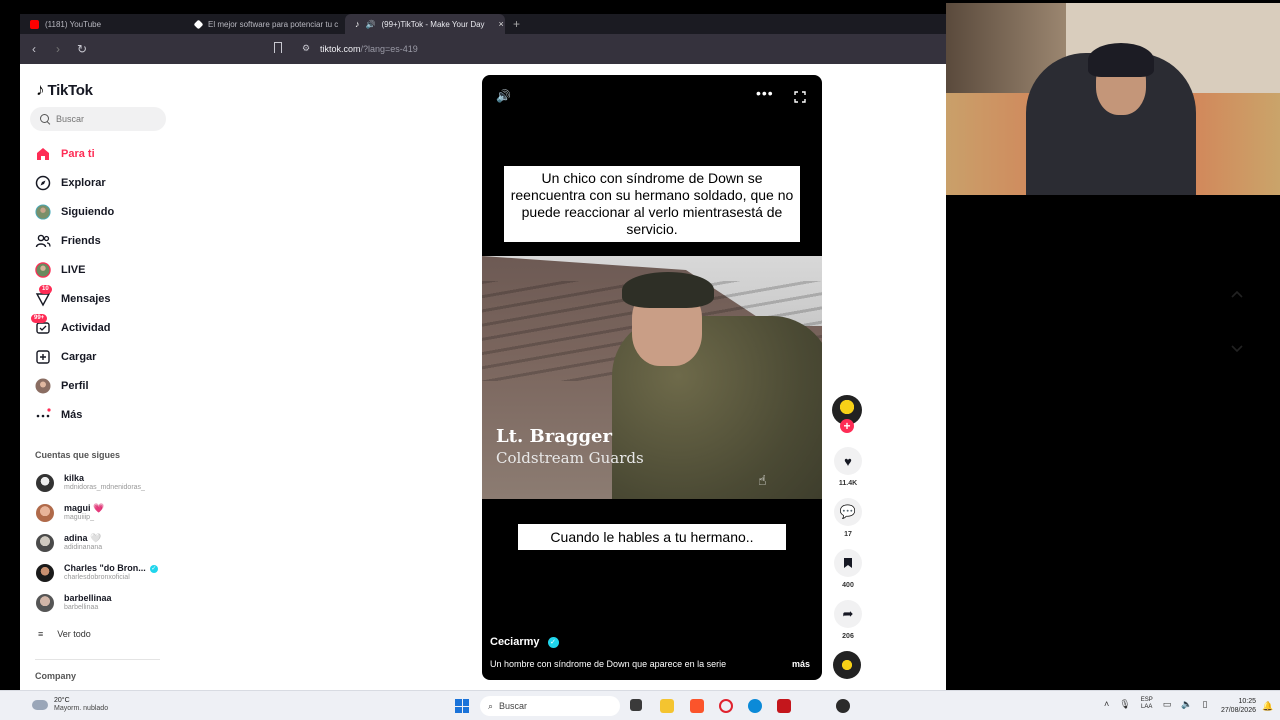  What do you see at coordinates (41, 634) in the screenshot?
I see `list-icon: ≡` at bounding box center [41, 634].